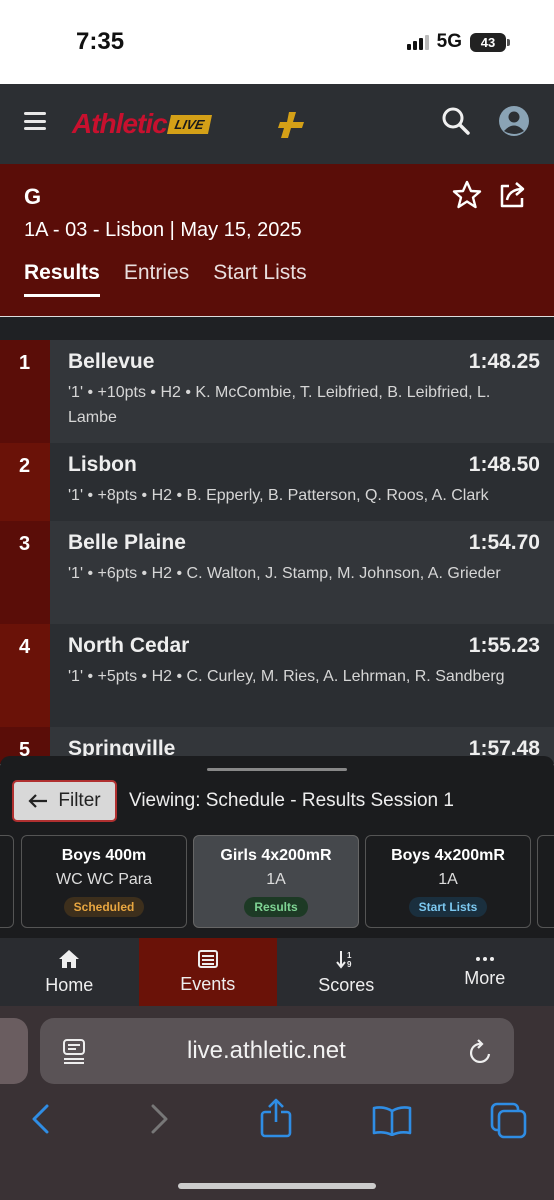  Describe the element at coordinates (504, 542) in the screenshot. I see `result-time: 1:54.70` at that location.